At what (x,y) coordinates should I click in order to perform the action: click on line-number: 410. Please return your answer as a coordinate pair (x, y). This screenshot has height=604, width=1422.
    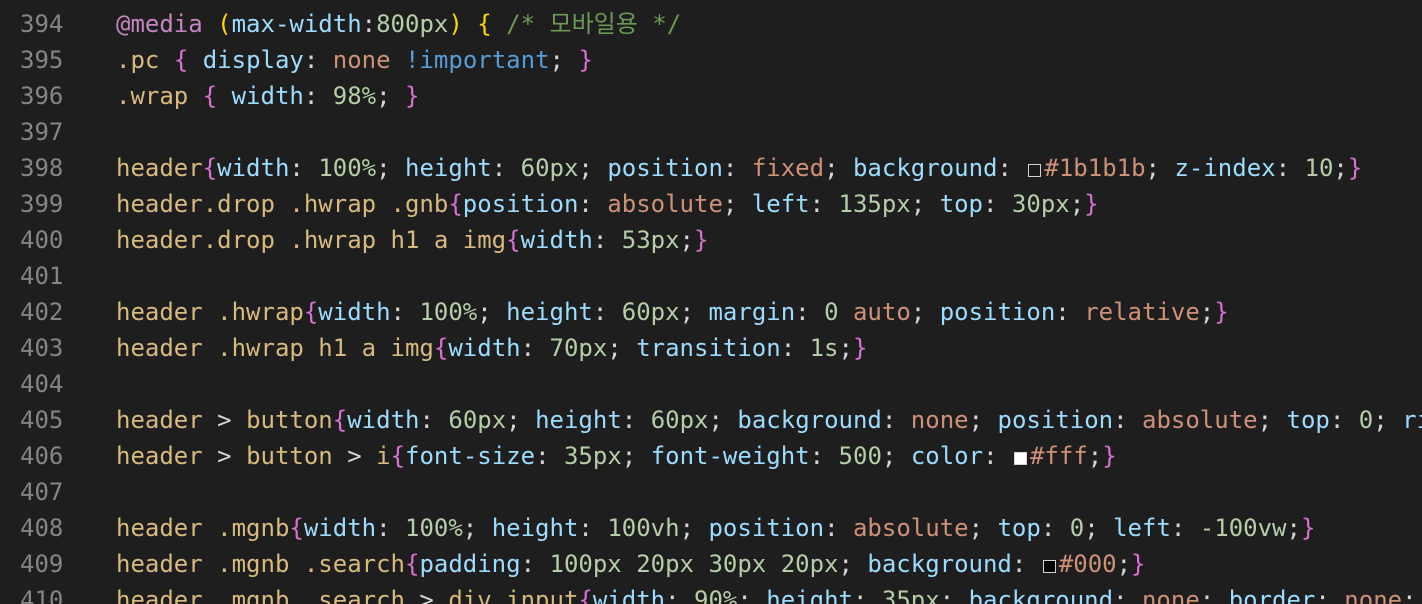
    Looking at the image, I should click on (42, 595).